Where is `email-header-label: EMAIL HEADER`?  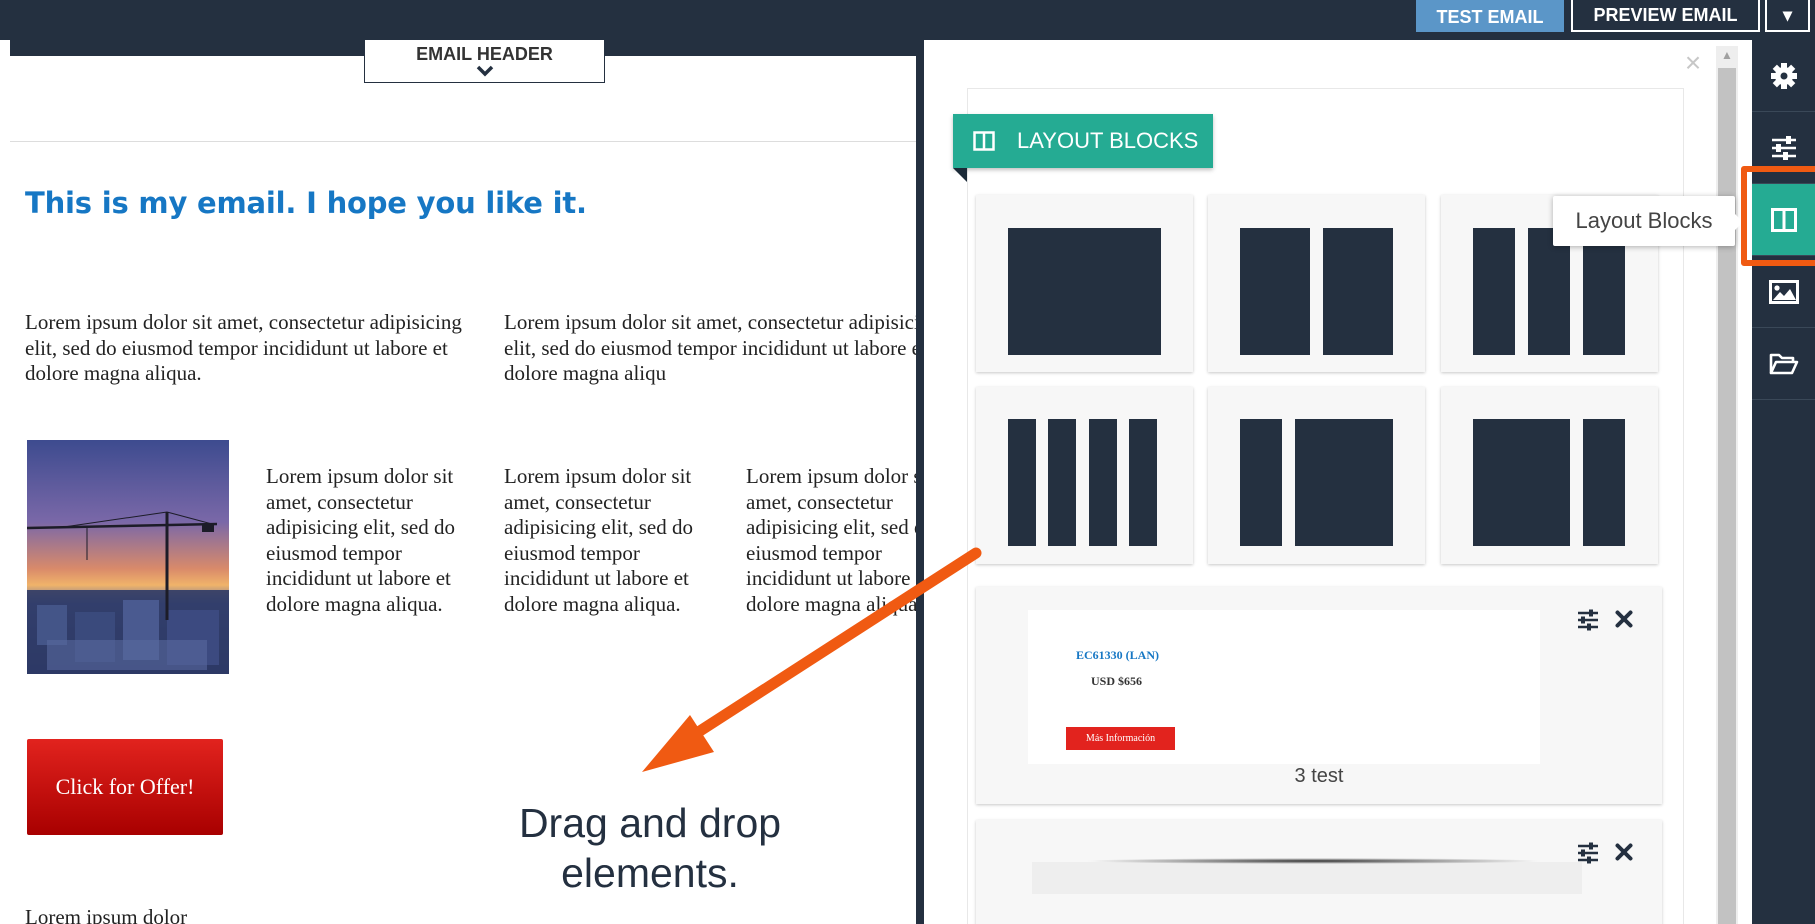
email-header-label: EMAIL HEADER is located at coordinates (484, 54).